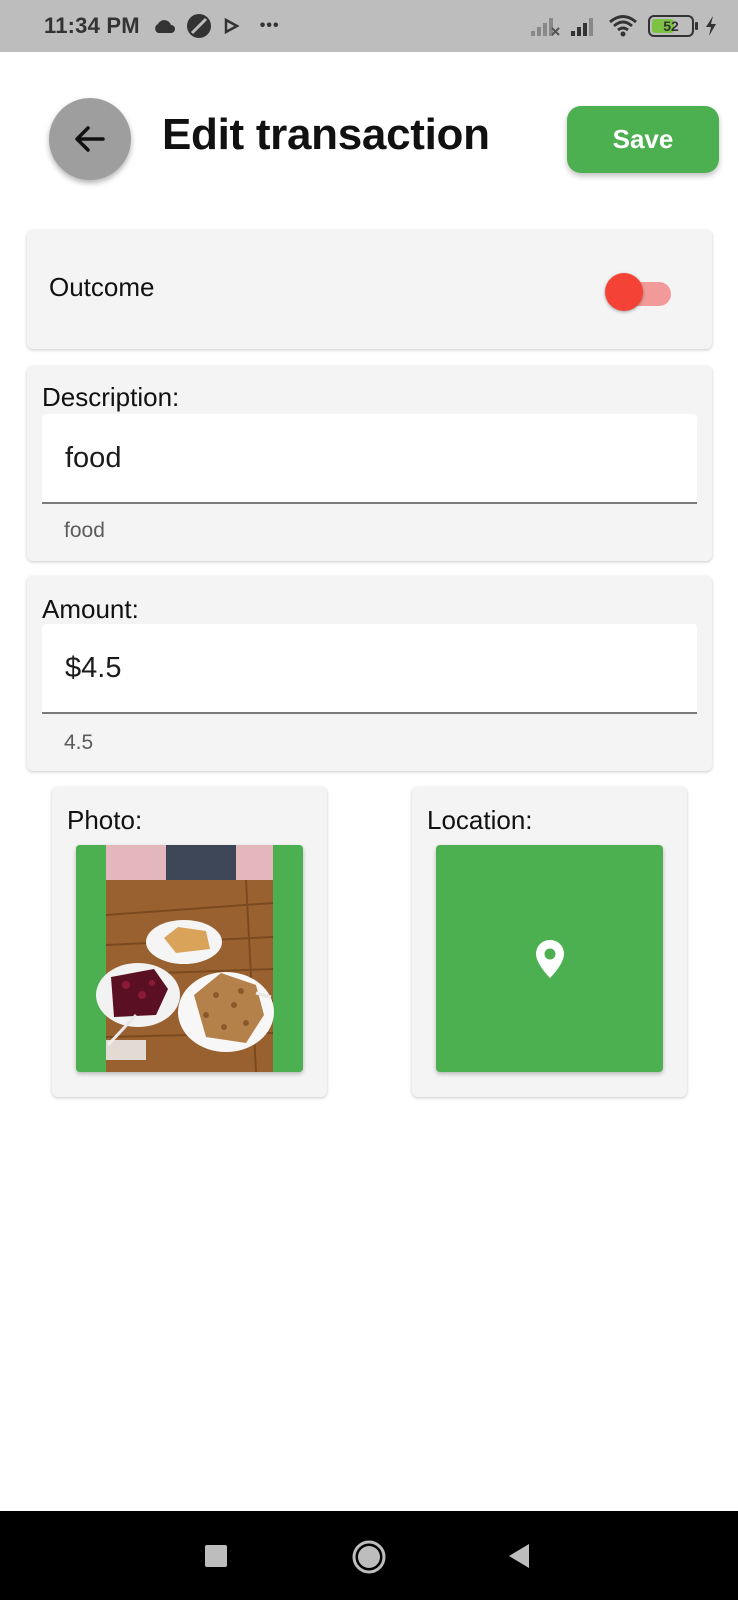 The height and width of the screenshot is (1600, 738). Describe the element at coordinates (232, 26) in the screenshot. I see `play-icon` at that location.